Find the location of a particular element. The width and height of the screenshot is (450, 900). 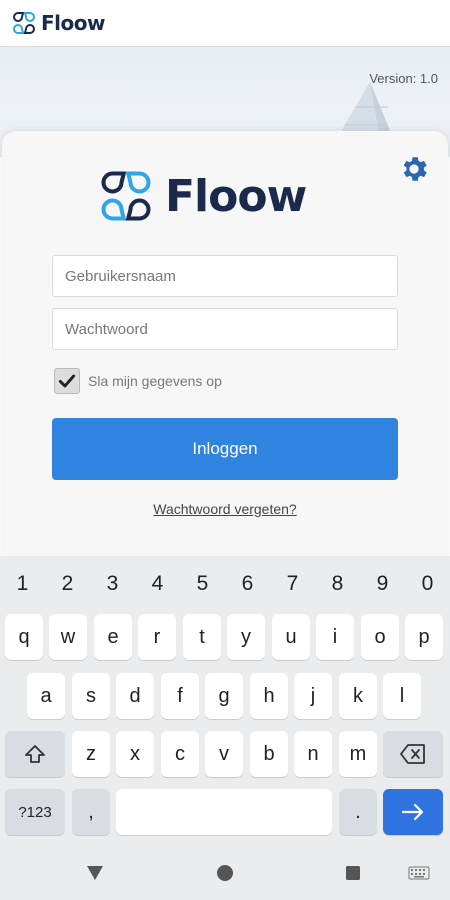

recents-square-icon is located at coordinates (353, 873).